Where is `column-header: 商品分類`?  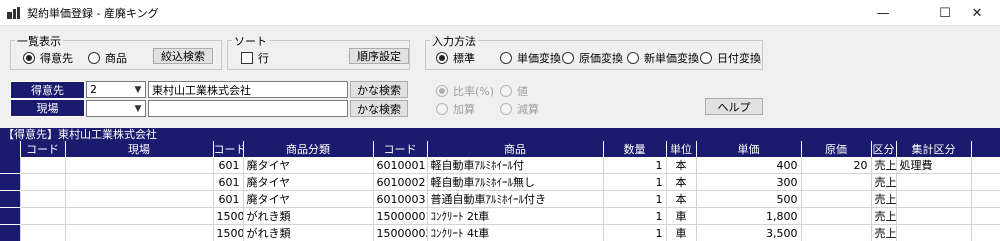
column-header: 商品分類 is located at coordinates (308, 149).